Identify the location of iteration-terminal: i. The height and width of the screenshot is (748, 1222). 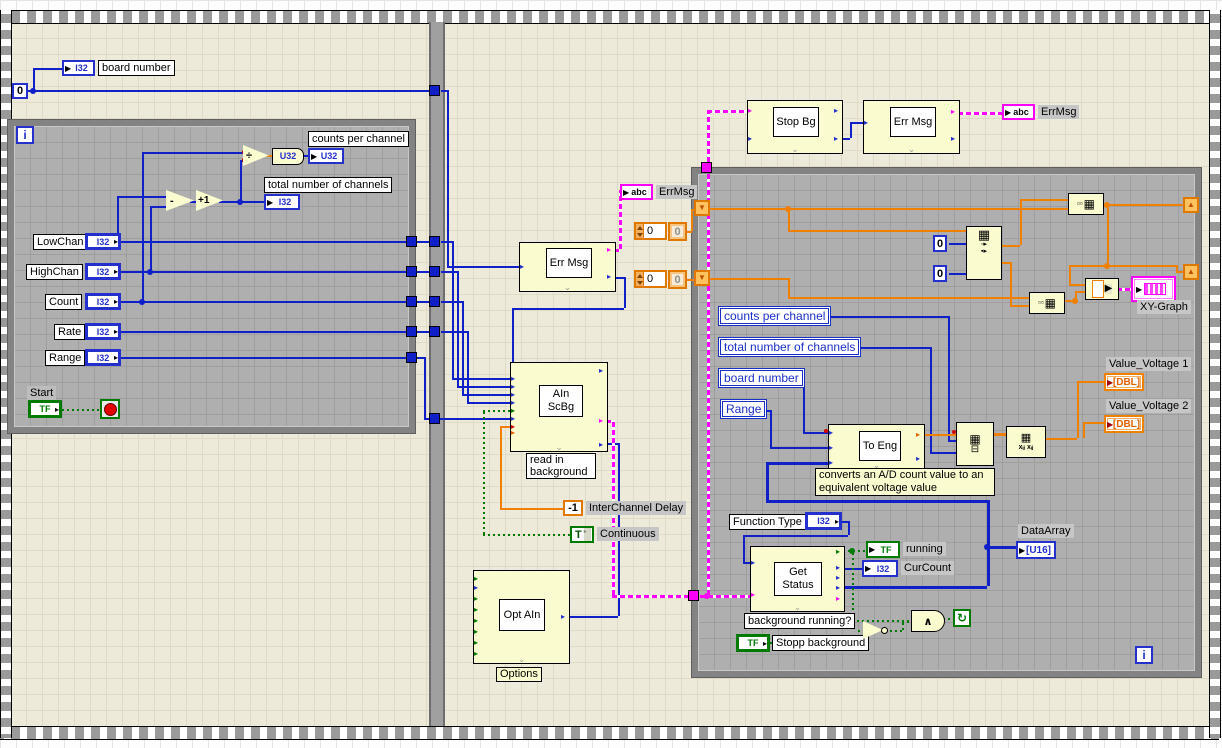
(25, 135).